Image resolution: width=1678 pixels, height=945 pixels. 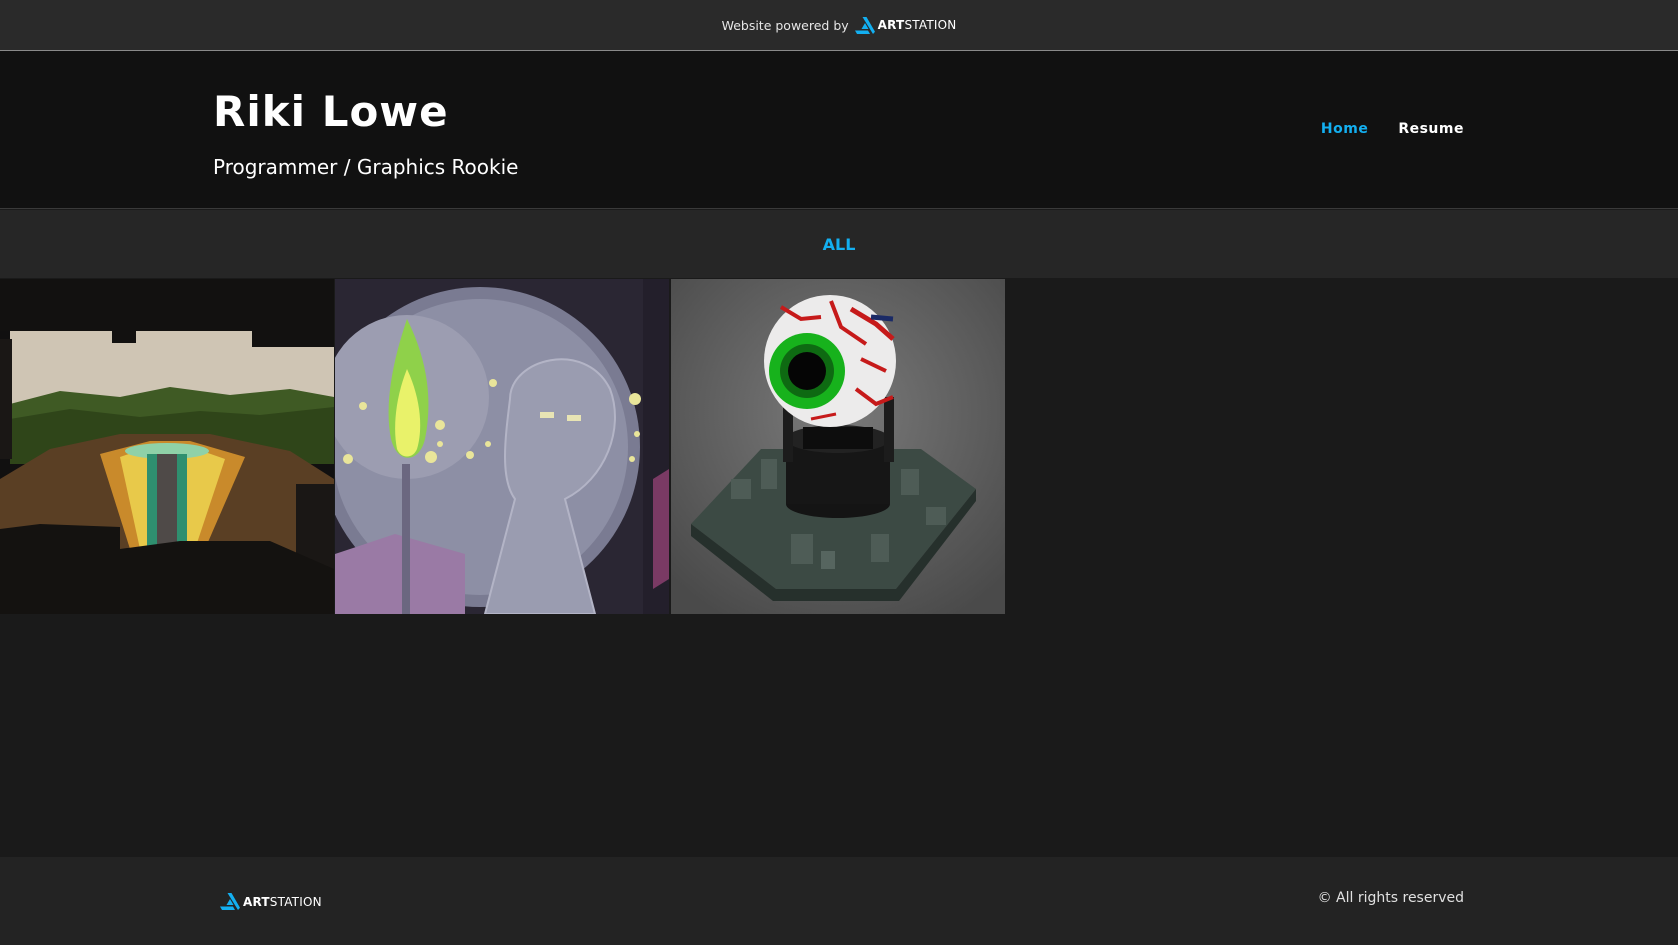 I want to click on main-nav: Home Resume, so click(x=1392, y=129).